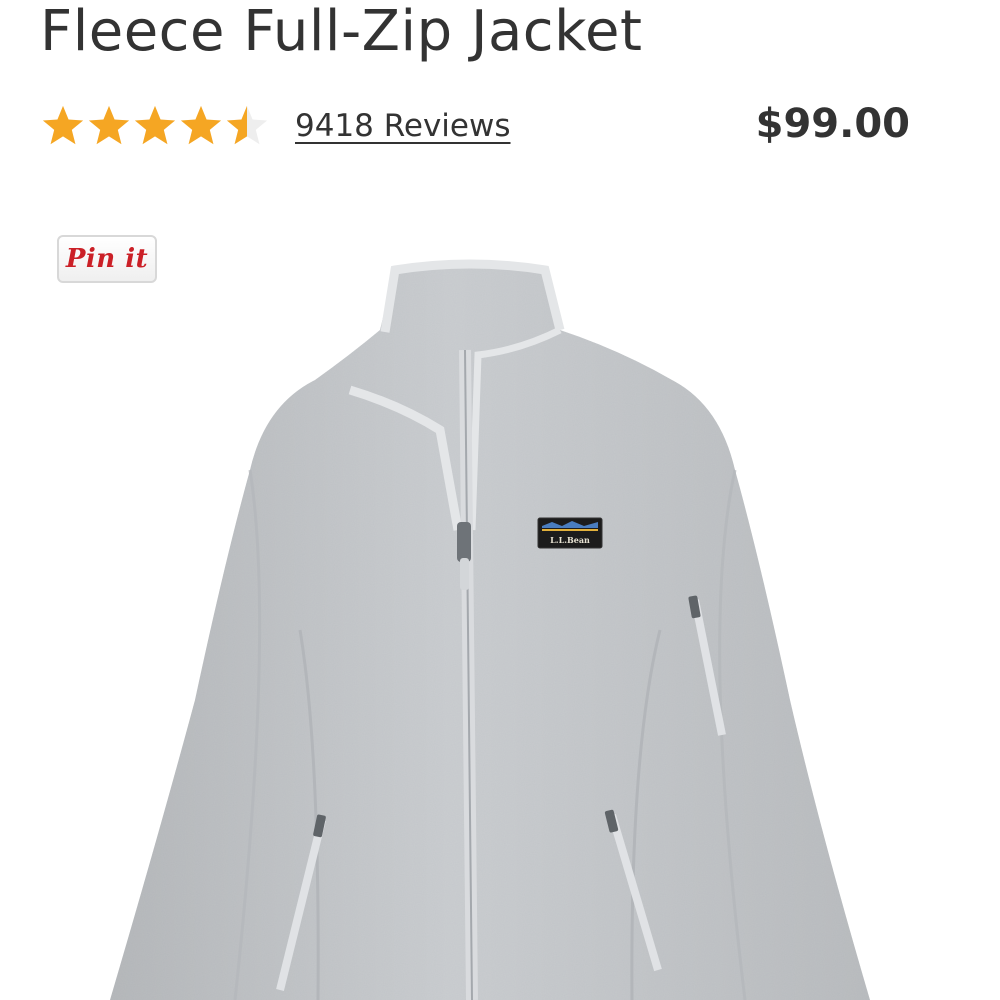  Describe the element at coordinates (247, 125) in the screenshot. I see `star-half-icon` at that location.